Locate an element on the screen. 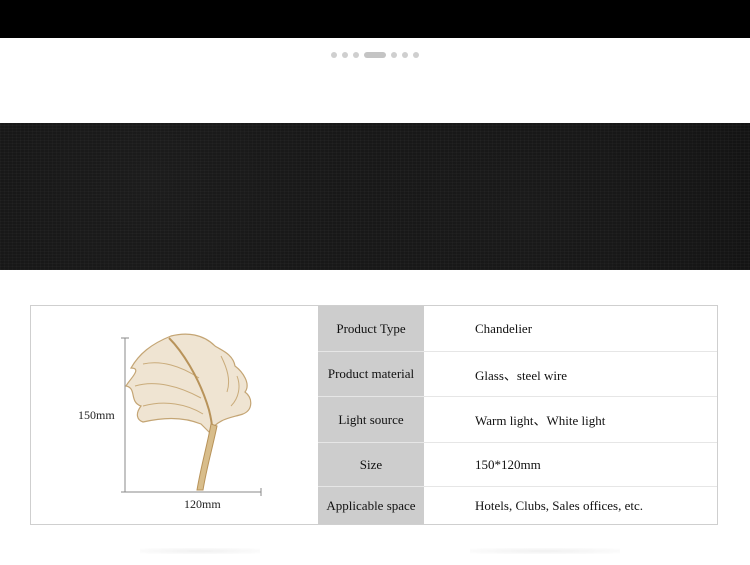 The image size is (750, 565). spec-label: Light source is located at coordinates (371, 419).